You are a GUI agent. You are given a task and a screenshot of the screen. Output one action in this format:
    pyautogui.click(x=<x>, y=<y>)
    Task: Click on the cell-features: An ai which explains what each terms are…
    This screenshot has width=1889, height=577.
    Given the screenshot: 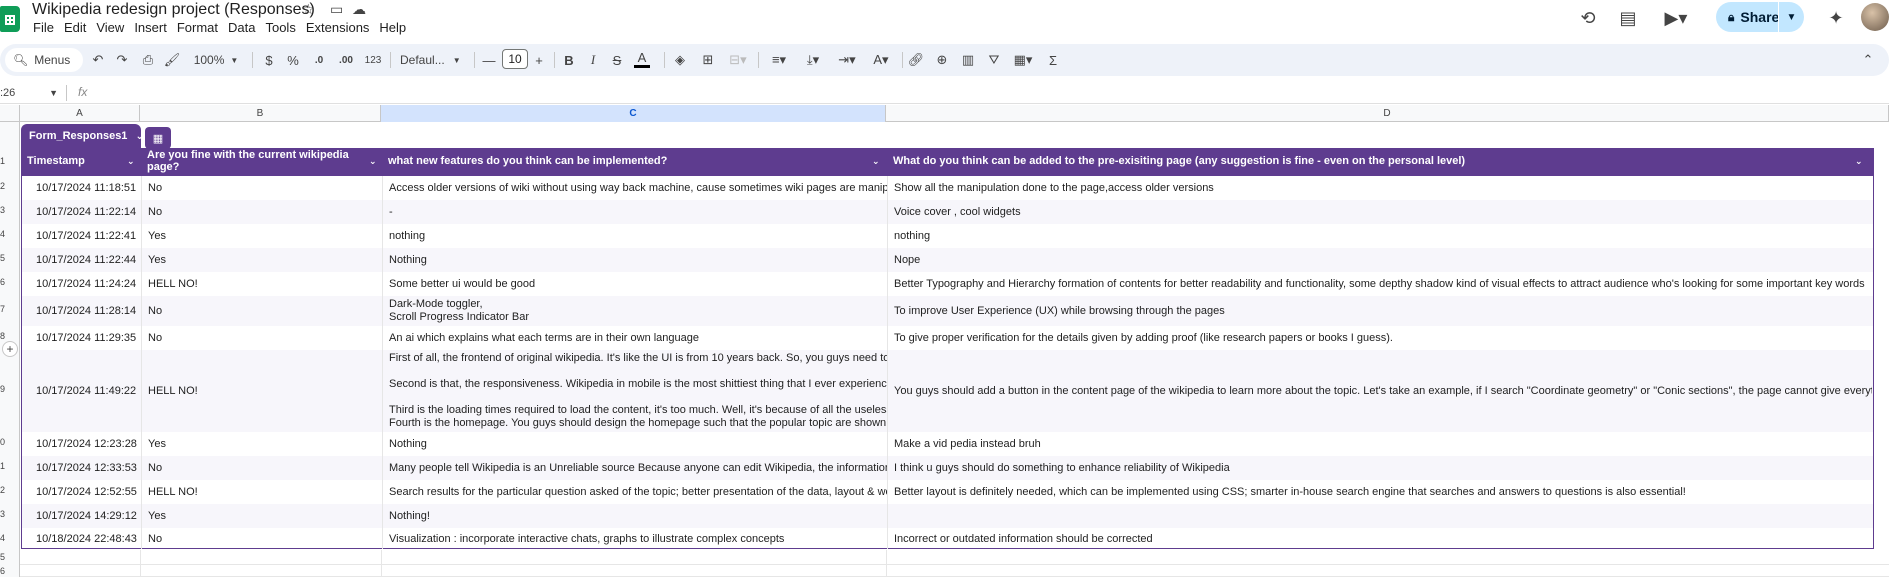 What is the action you would take?
    pyautogui.click(x=638, y=338)
    